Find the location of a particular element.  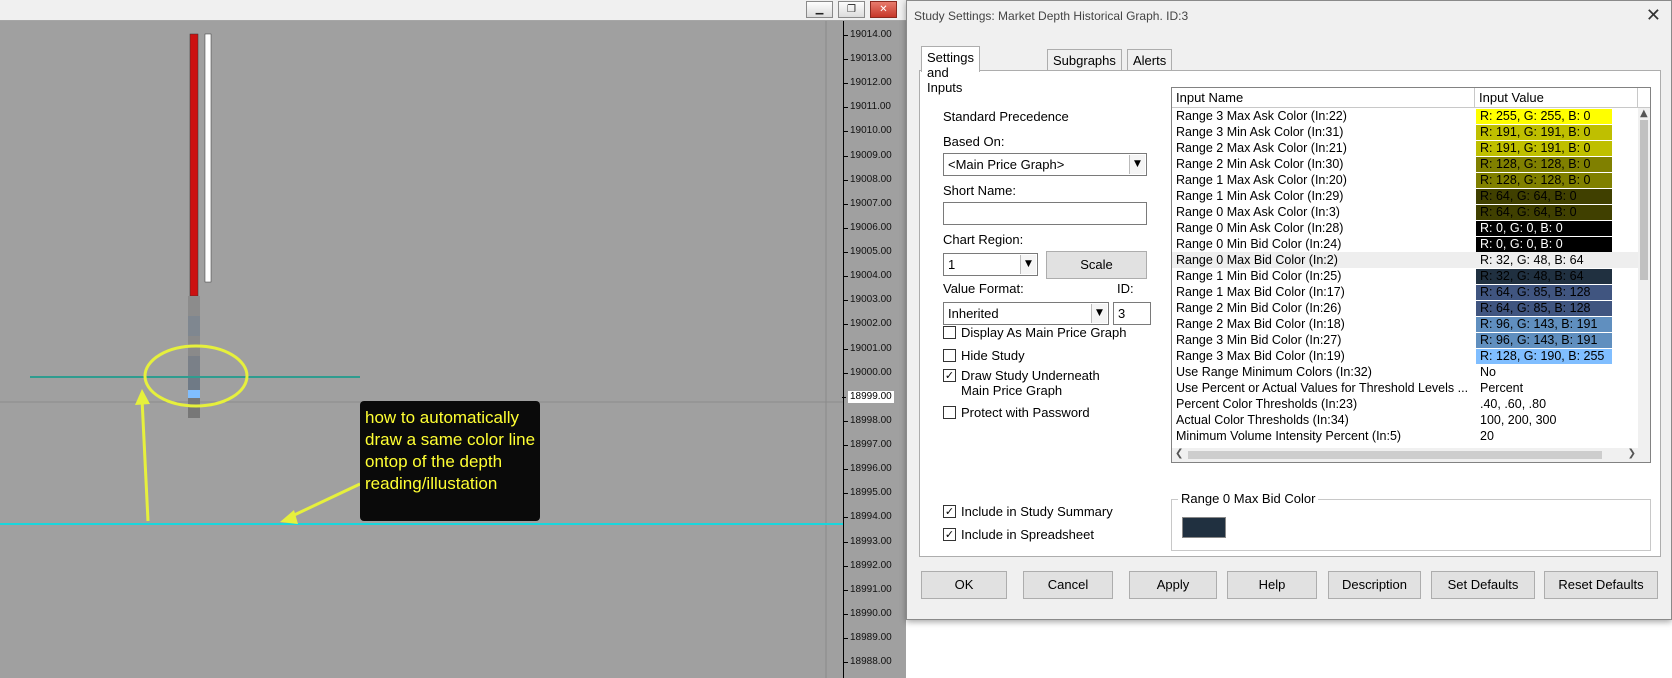

grid-cell-input-value: R: 255, G: 255, B: 0 is located at coordinates (1544, 116).